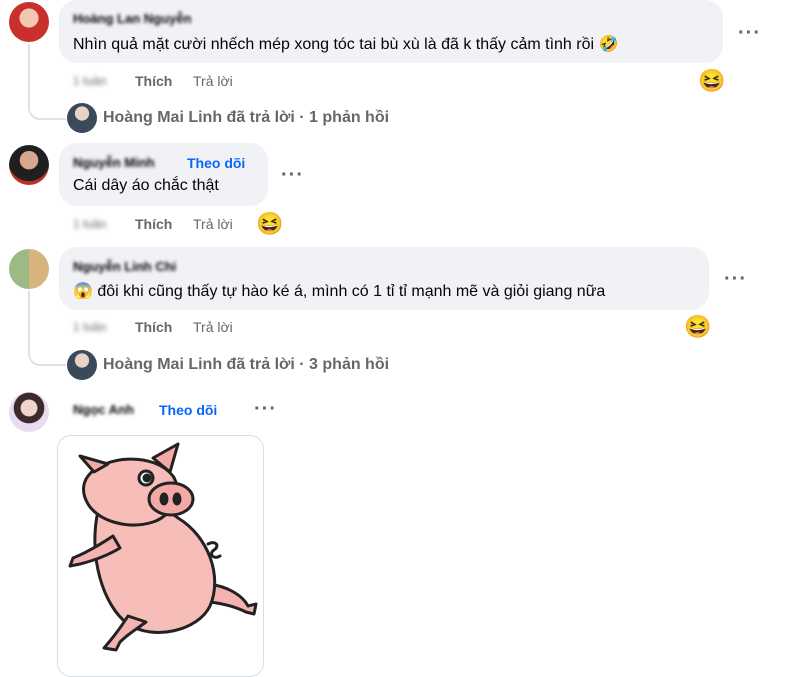 The width and height of the screenshot is (812, 677). I want to click on view-replies-link: Hoàng Mai Linh đã trả lời · 3 phản hồi, so click(246, 365).